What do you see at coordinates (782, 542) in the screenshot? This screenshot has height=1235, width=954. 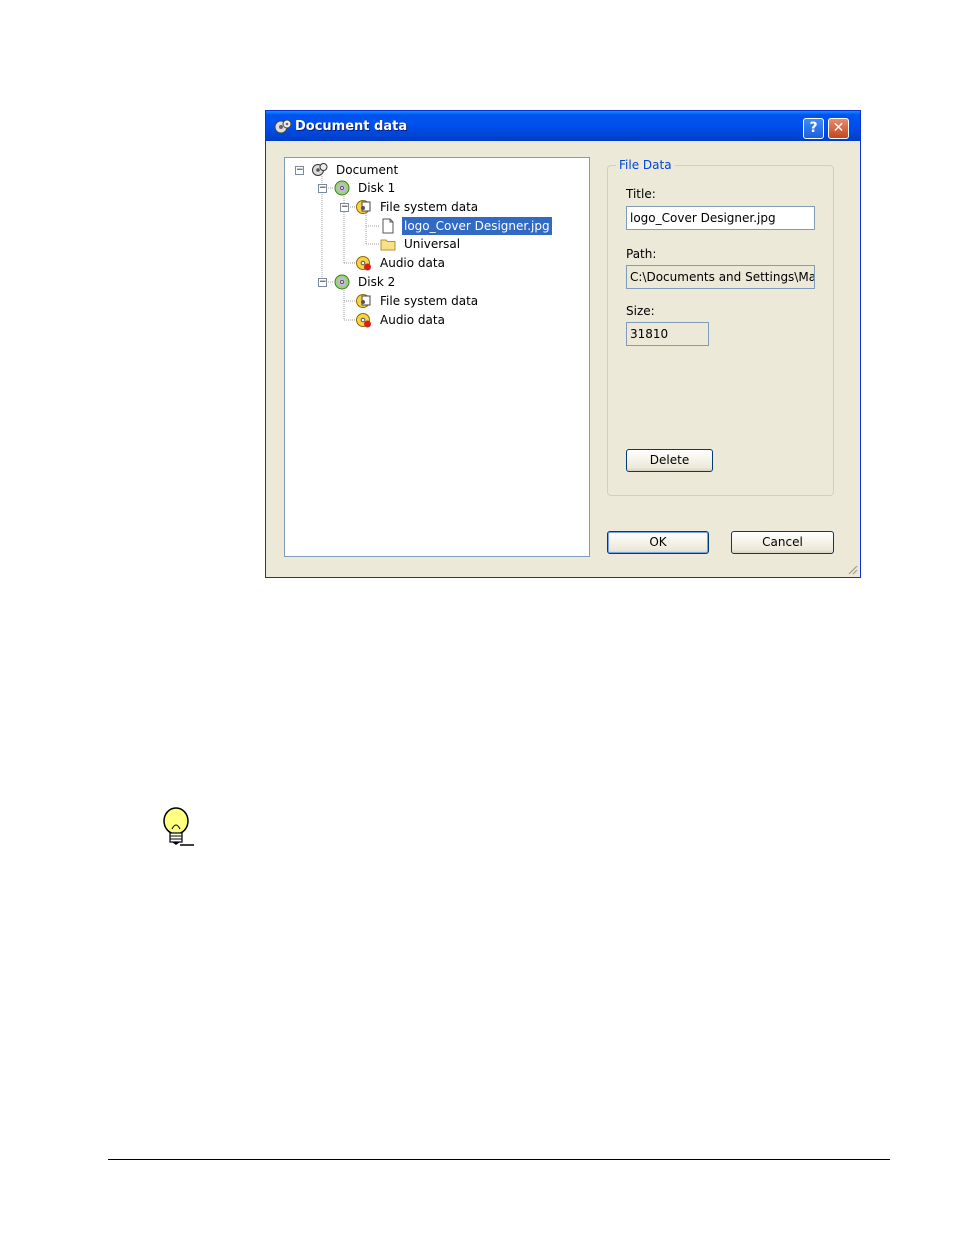 I see `cancel-button: Cancel` at bounding box center [782, 542].